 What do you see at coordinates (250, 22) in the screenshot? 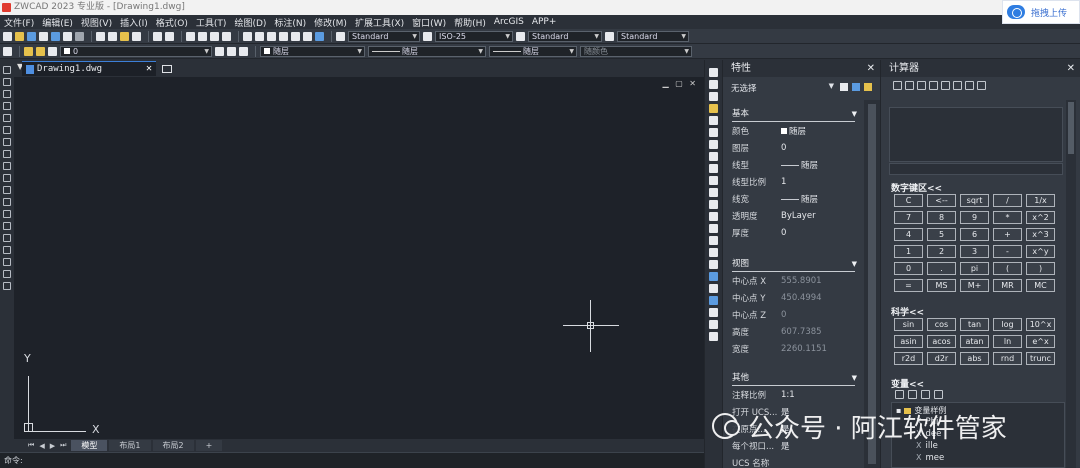
I see `menu-draw: 绘图(D)` at bounding box center [250, 22].